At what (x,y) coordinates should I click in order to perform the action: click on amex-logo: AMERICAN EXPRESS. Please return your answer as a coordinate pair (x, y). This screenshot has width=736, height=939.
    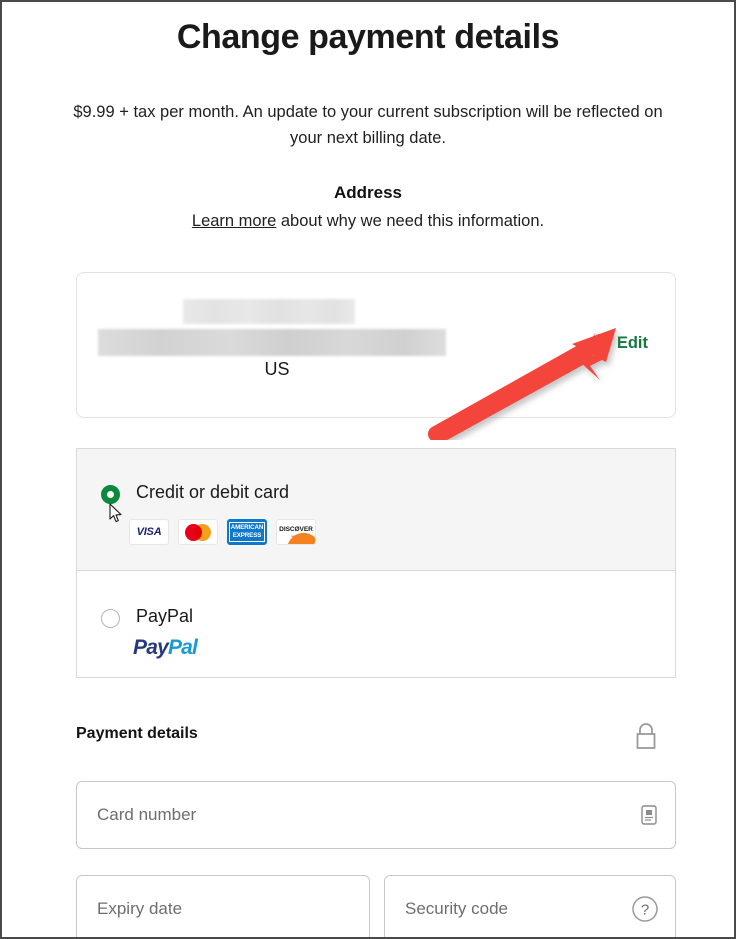
    Looking at the image, I should click on (247, 532).